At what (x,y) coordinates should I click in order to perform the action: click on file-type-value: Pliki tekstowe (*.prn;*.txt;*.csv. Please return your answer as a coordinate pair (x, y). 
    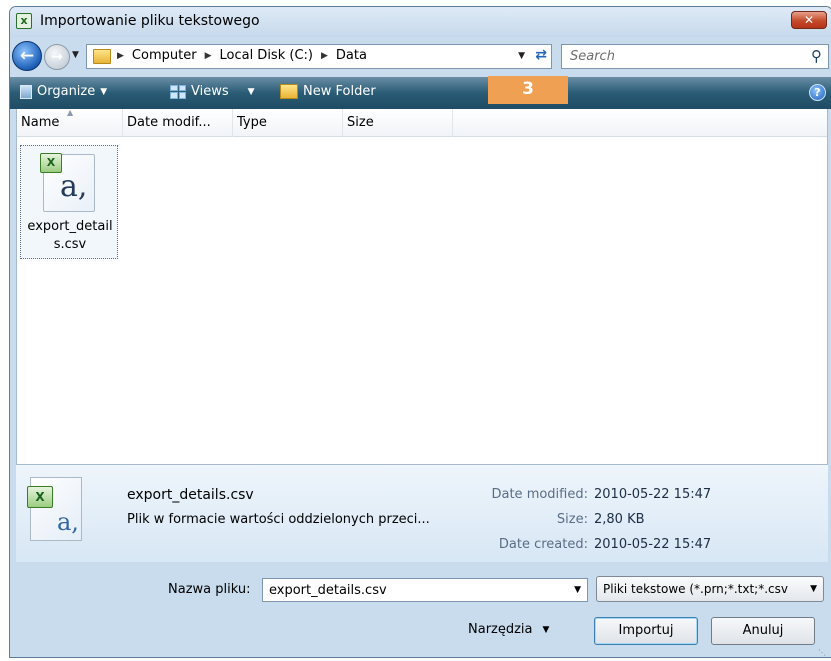
    Looking at the image, I should click on (695, 589).